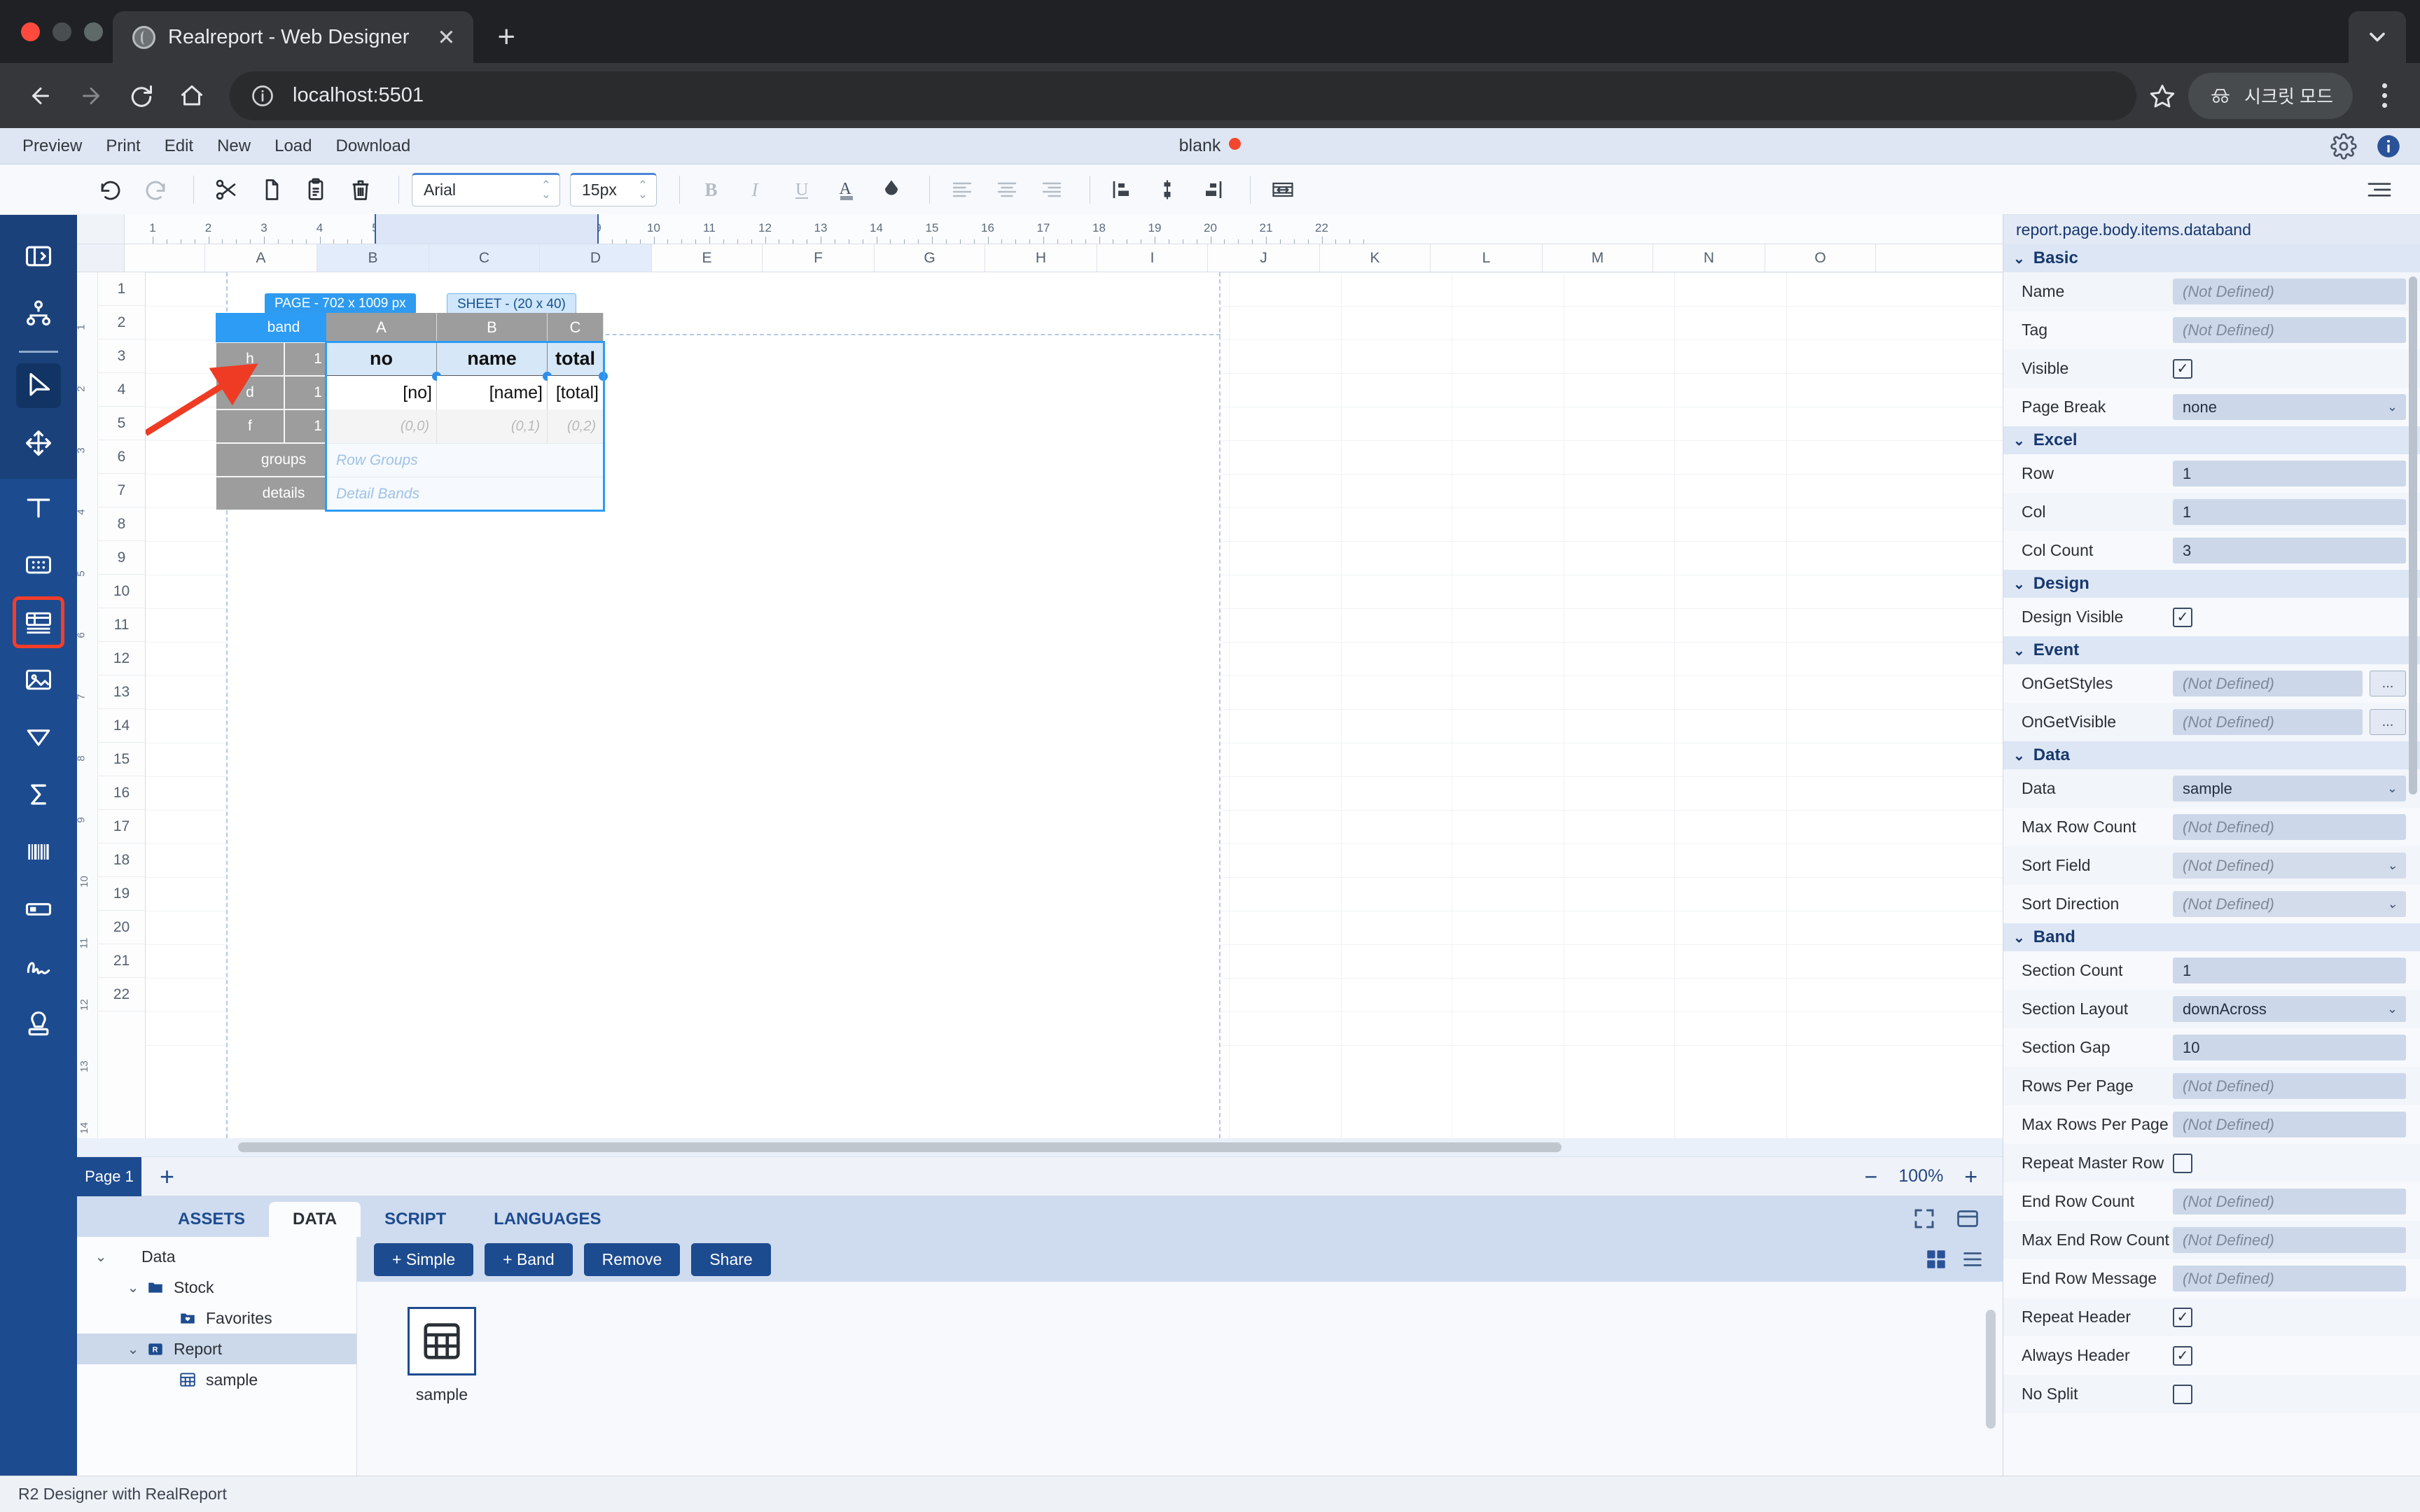 This screenshot has width=2420, height=1512. What do you see at coordinates (40, 96) in the screenshot?
I see `back-button` at bounding box center [40, 96].